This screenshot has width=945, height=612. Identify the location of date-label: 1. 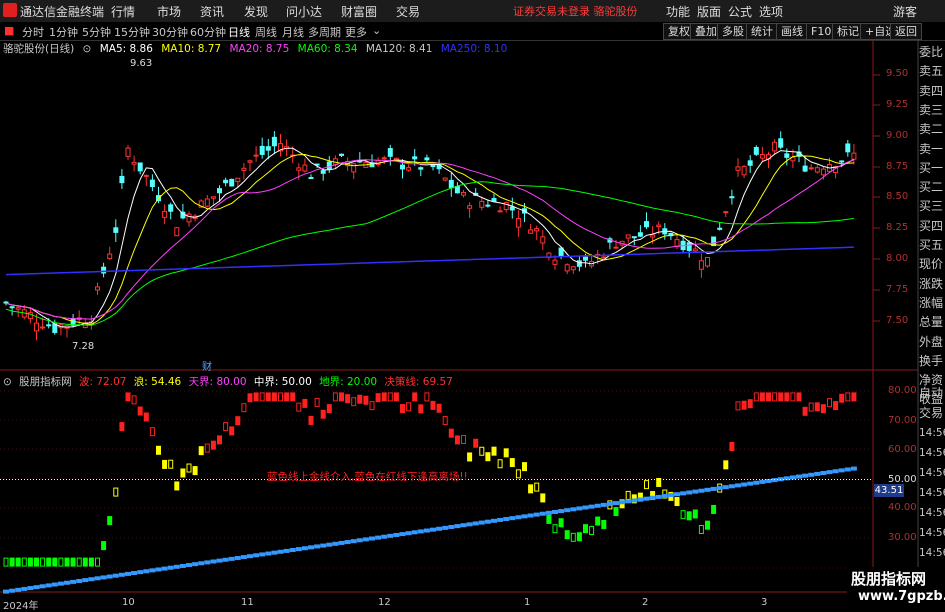
(527, 602).